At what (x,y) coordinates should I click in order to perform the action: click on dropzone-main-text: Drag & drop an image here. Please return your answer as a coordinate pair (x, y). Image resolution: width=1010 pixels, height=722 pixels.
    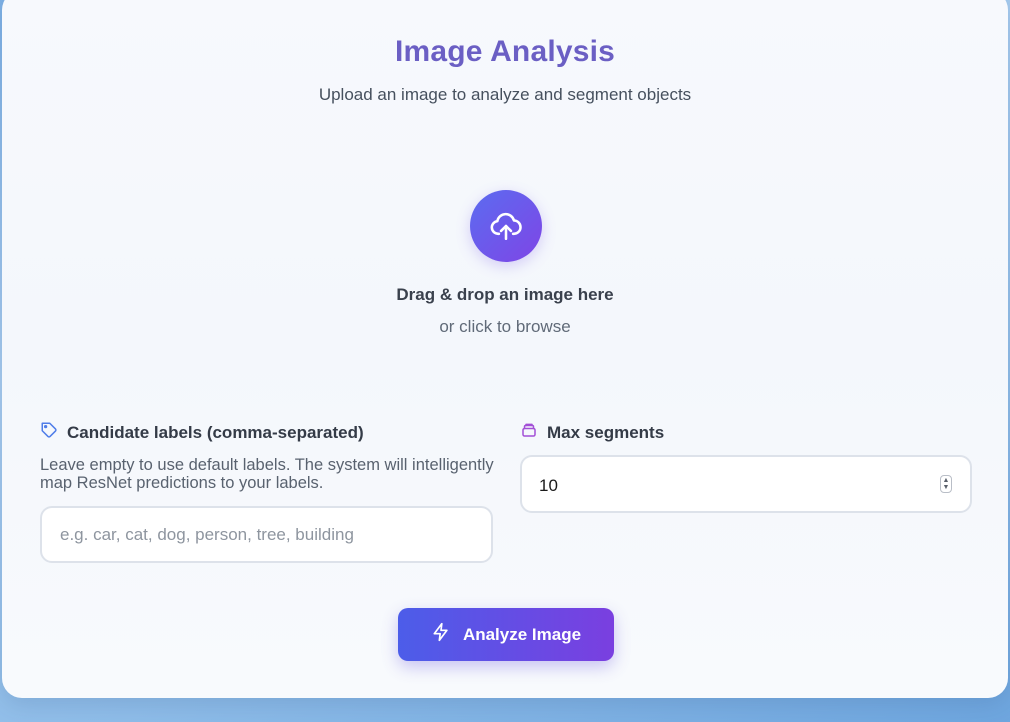
    Looking at the image, I should click on (505, 294).